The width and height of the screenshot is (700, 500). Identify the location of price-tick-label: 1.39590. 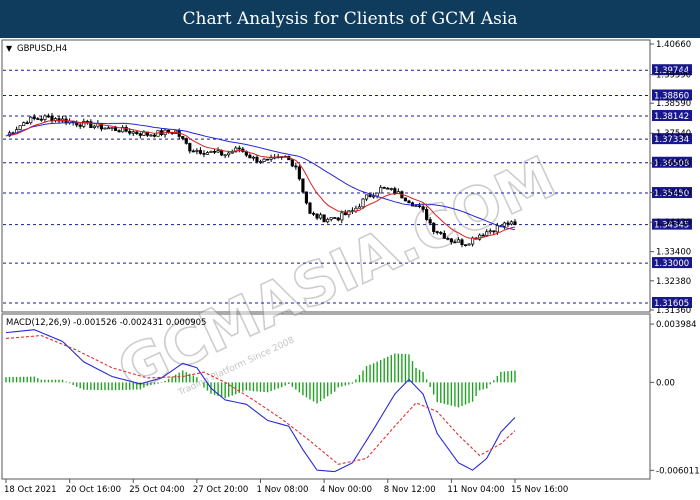
(673, 76).